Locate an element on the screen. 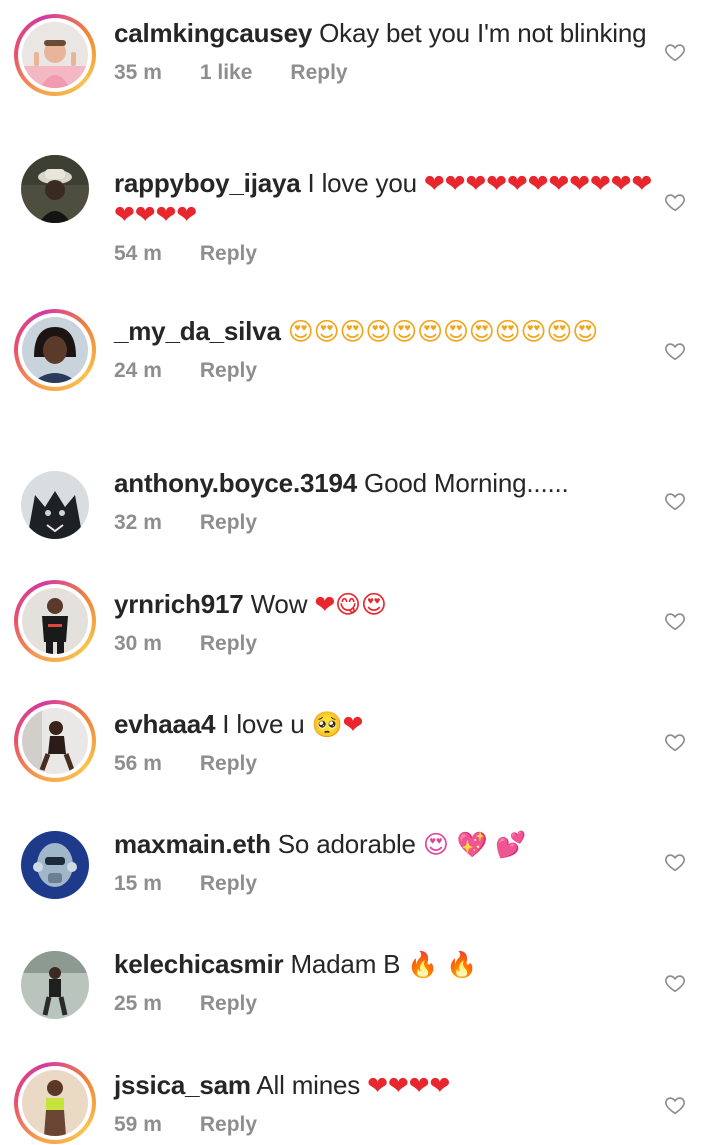 The height and width of the screenshot is (1145, 720). comment-text: jssica_sam All mines ❤❤❤❤ is located at coordinates (384, 1085).